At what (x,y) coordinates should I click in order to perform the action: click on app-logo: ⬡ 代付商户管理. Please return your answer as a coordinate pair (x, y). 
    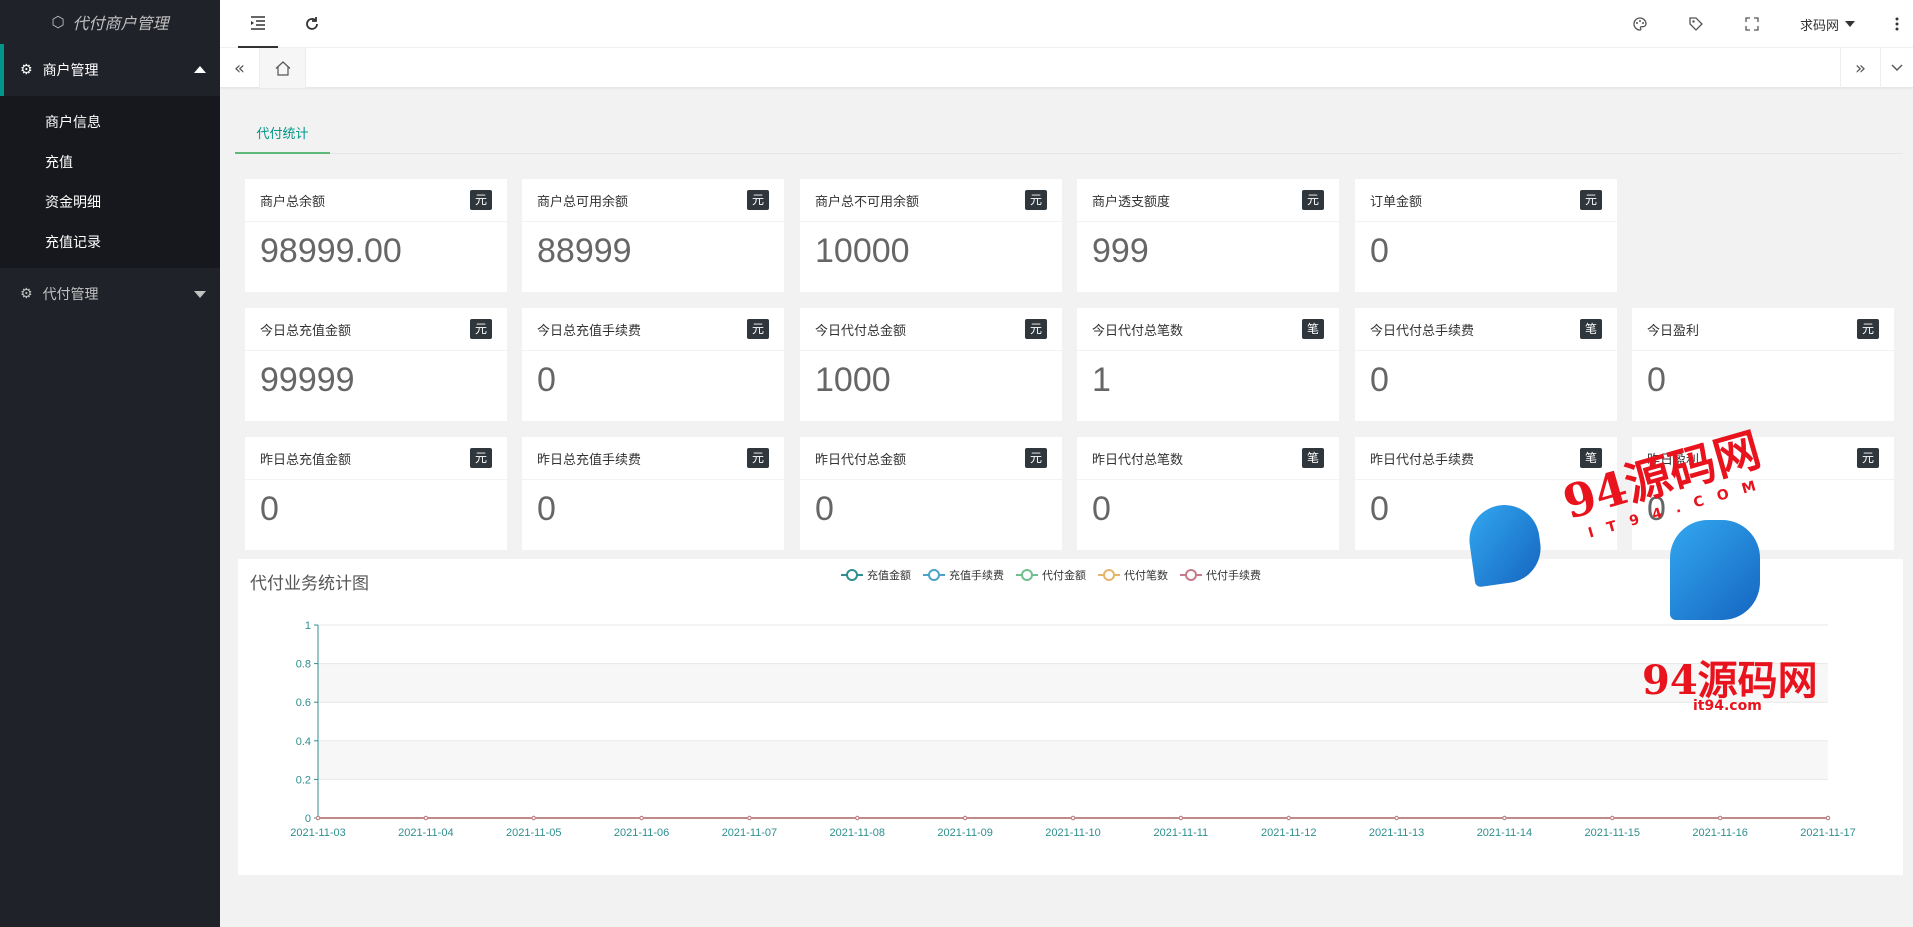
    Looking at the image, I should click on (110, 22).